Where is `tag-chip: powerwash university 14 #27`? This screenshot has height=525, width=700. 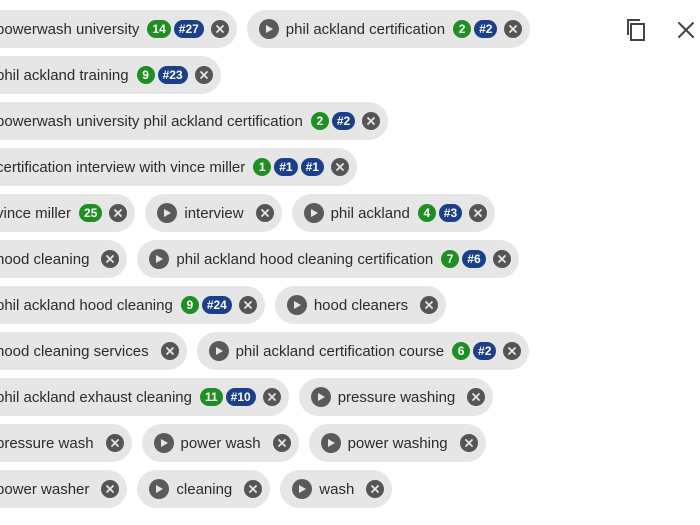
tag-chip: powerwash university 14 #27 is located at coordinates (118, 29).